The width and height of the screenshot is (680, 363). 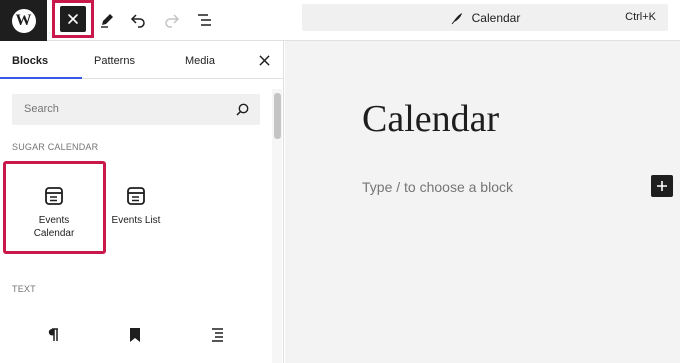 I want to click on bookmark-icon, so click(x=135, y=335).